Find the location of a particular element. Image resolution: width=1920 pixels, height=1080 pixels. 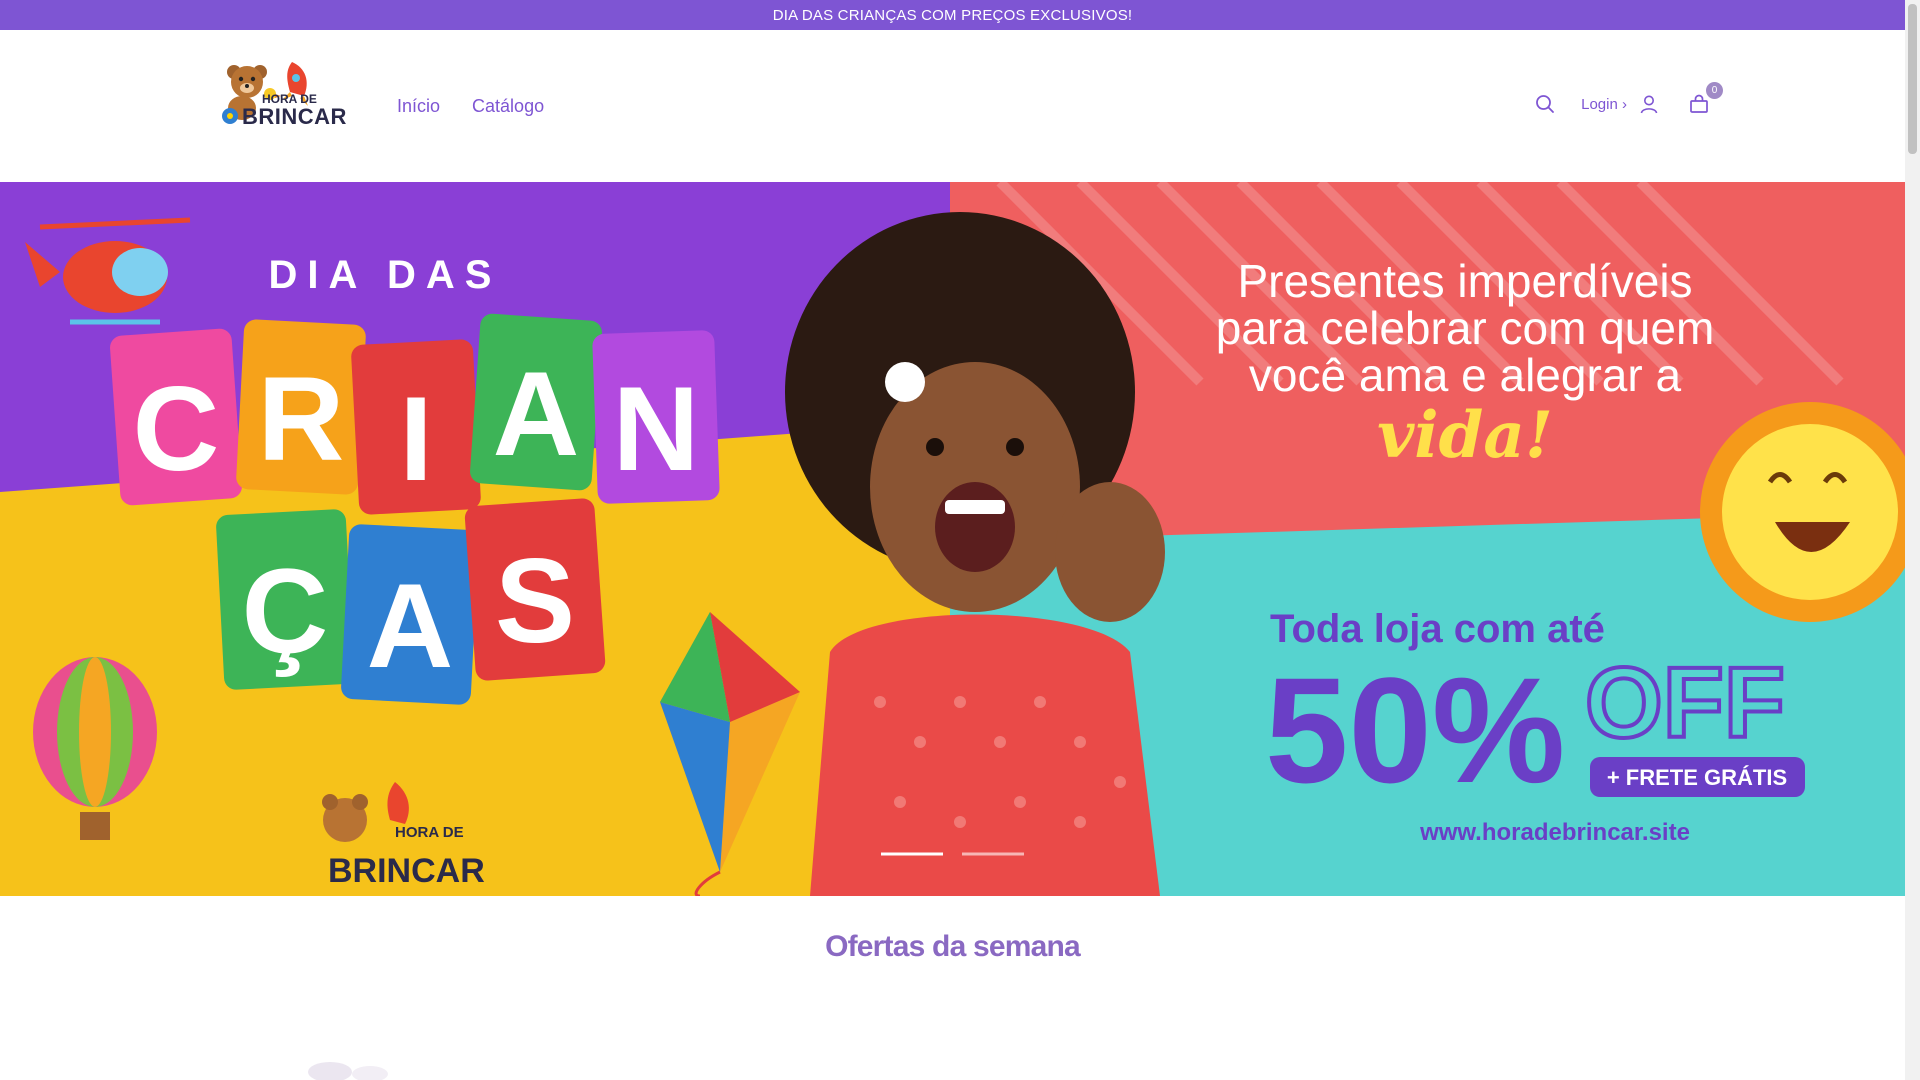

svg-text: vida! is located at coordinates (1465, 435).